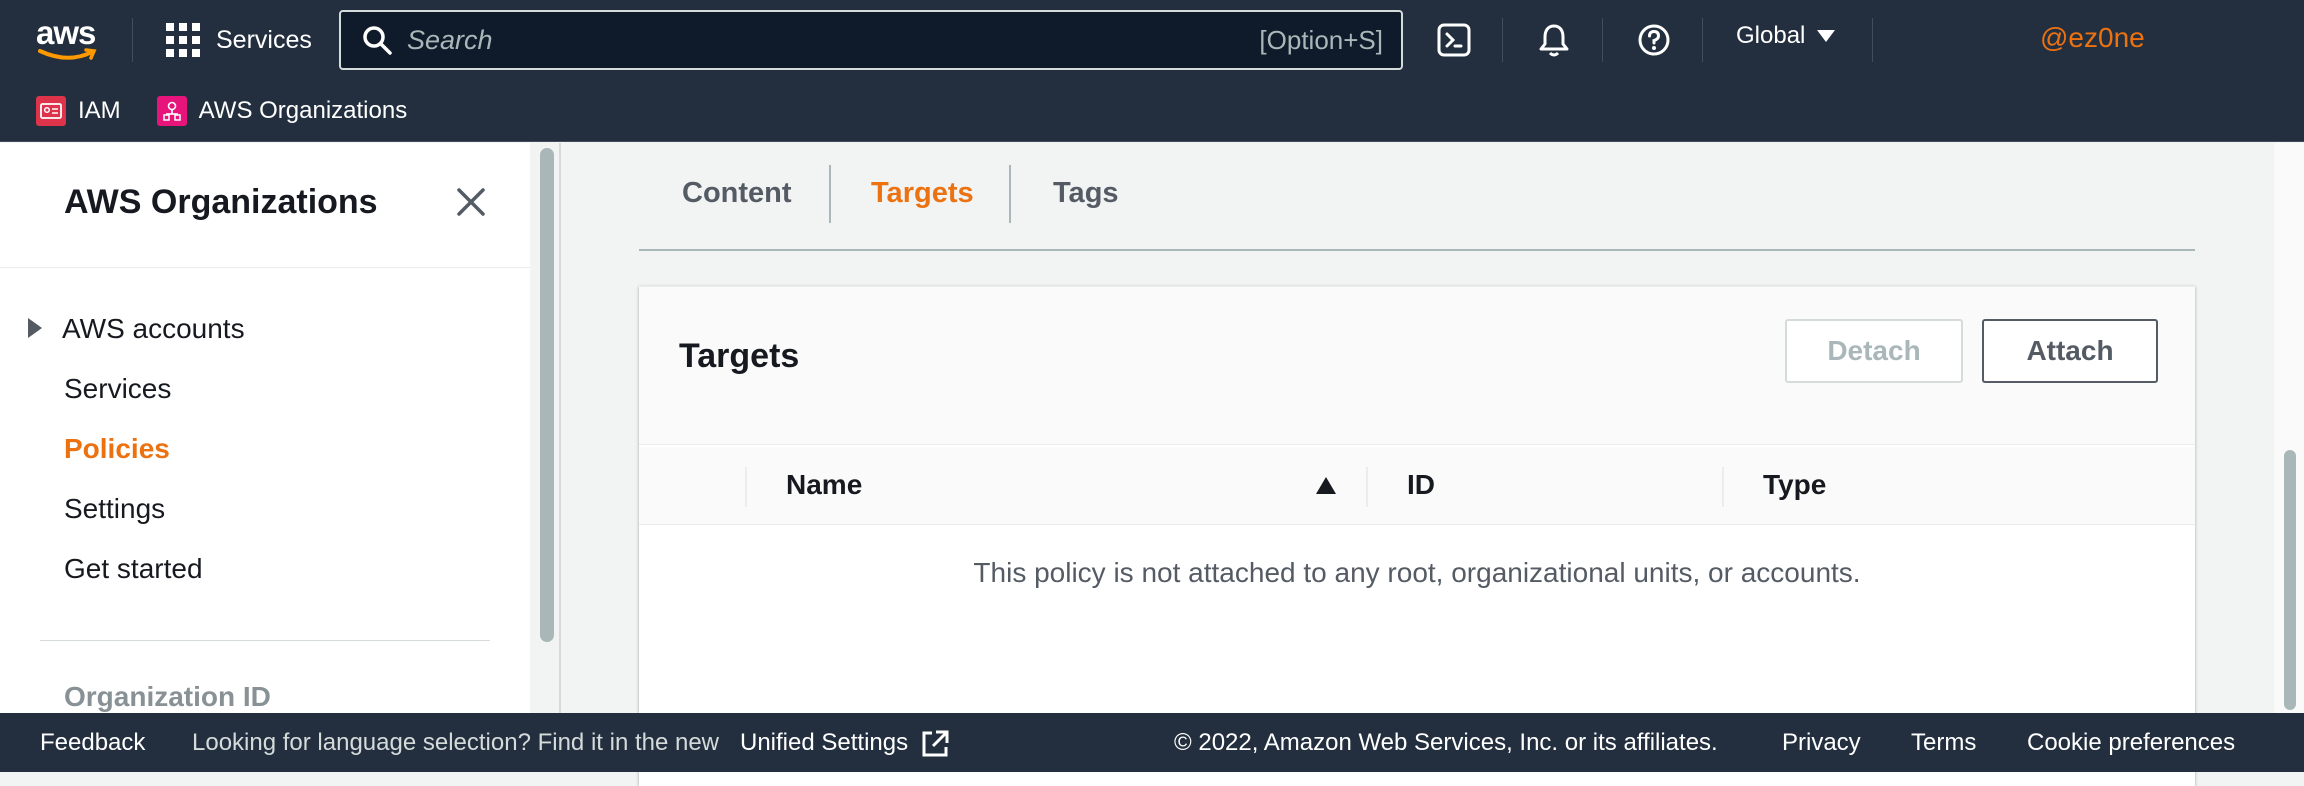 The height and width of the screenshot is (786, 2304). I want to click on tab-bar: Content Targets Tags, so click(1417, 197).